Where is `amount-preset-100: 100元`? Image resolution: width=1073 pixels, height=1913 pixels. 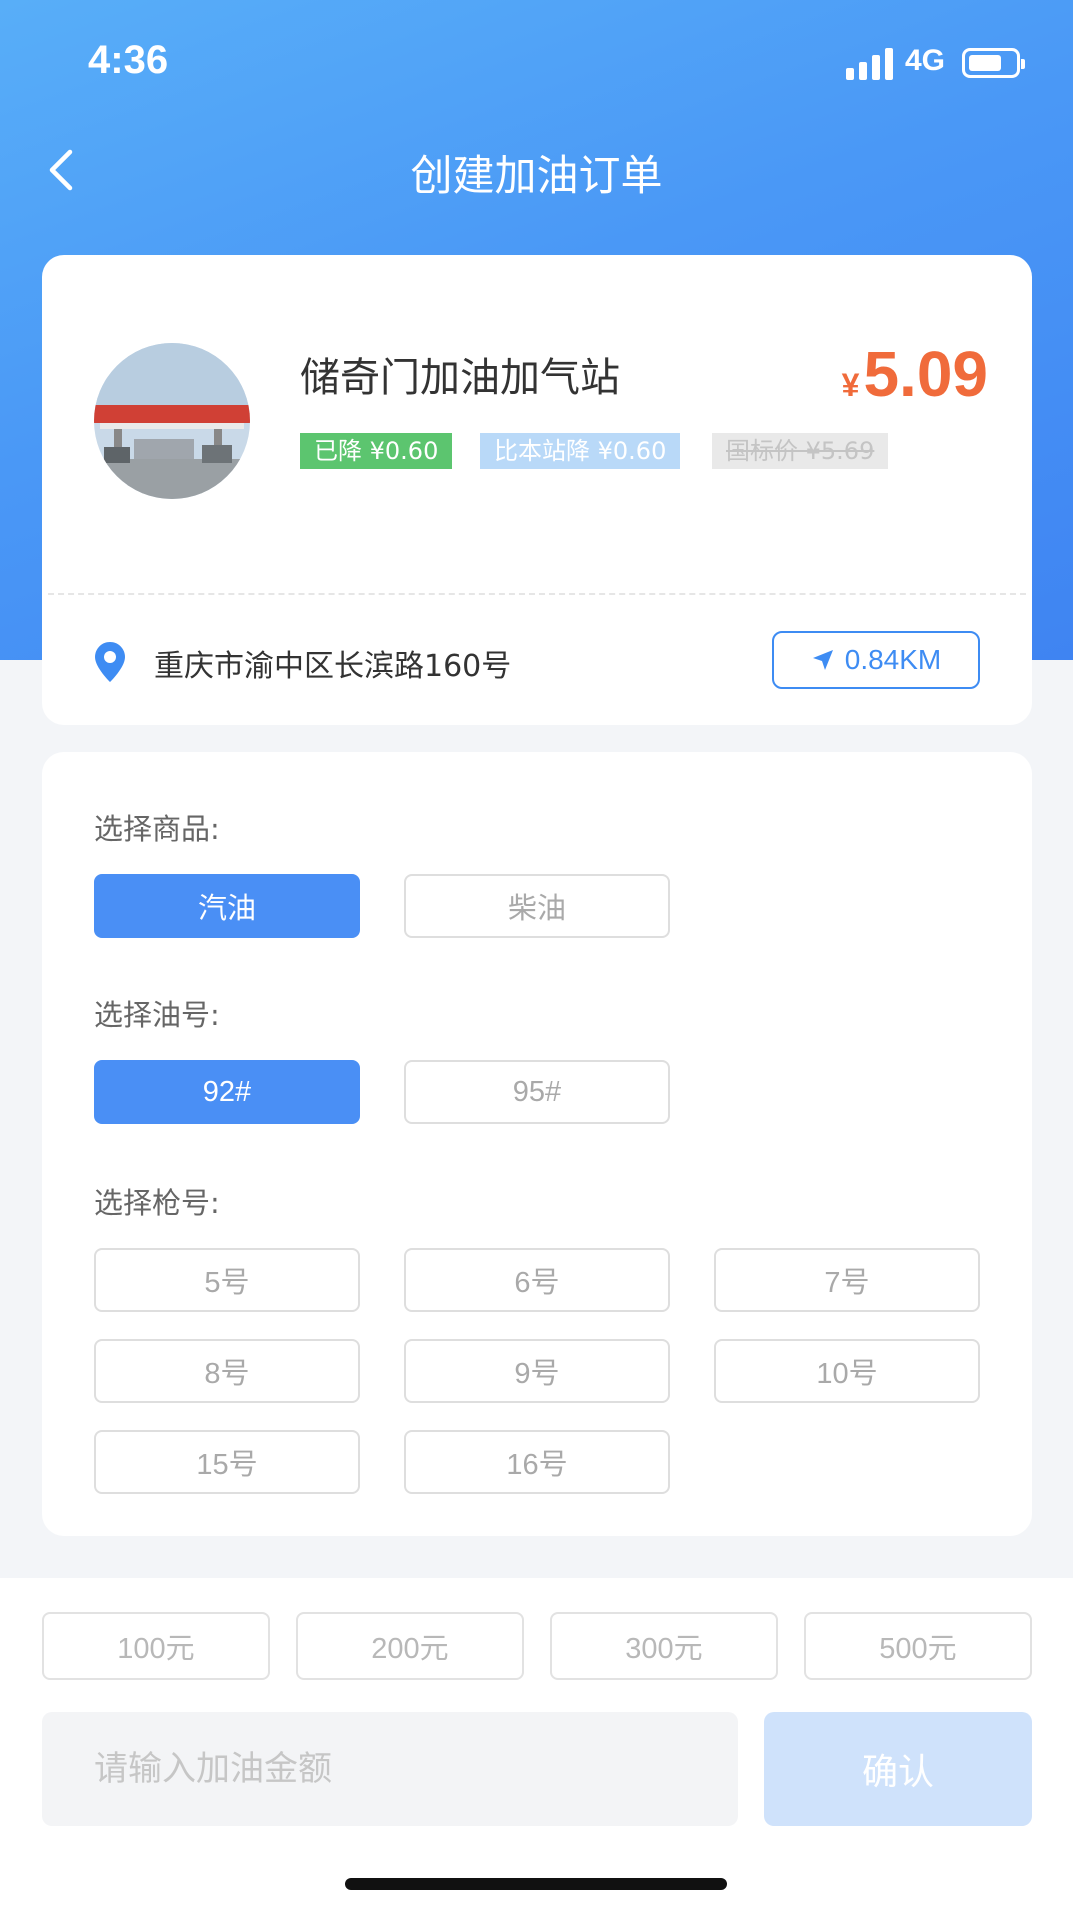 amount-preset-100: 100元 is located at coordinates (156, 1646).